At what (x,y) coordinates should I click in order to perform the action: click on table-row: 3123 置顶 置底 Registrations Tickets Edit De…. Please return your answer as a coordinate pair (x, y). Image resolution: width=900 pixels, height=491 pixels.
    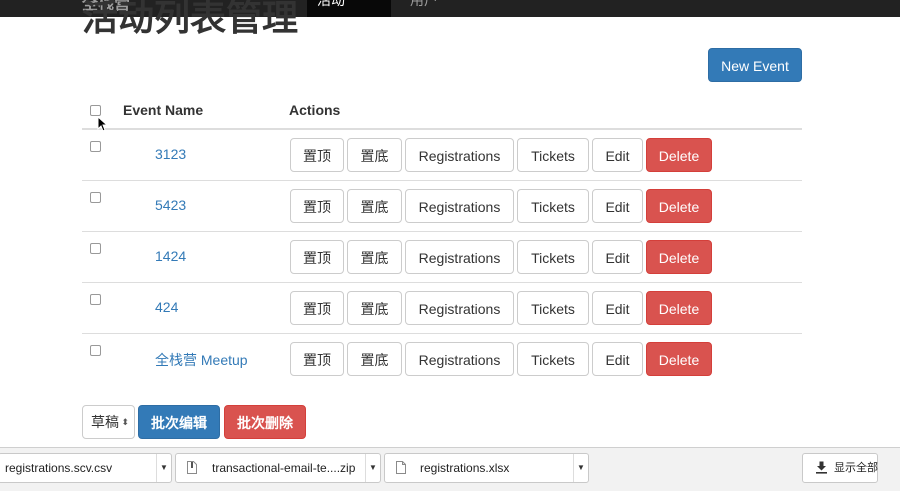
    Looking at the image, I should click on (442, 155).